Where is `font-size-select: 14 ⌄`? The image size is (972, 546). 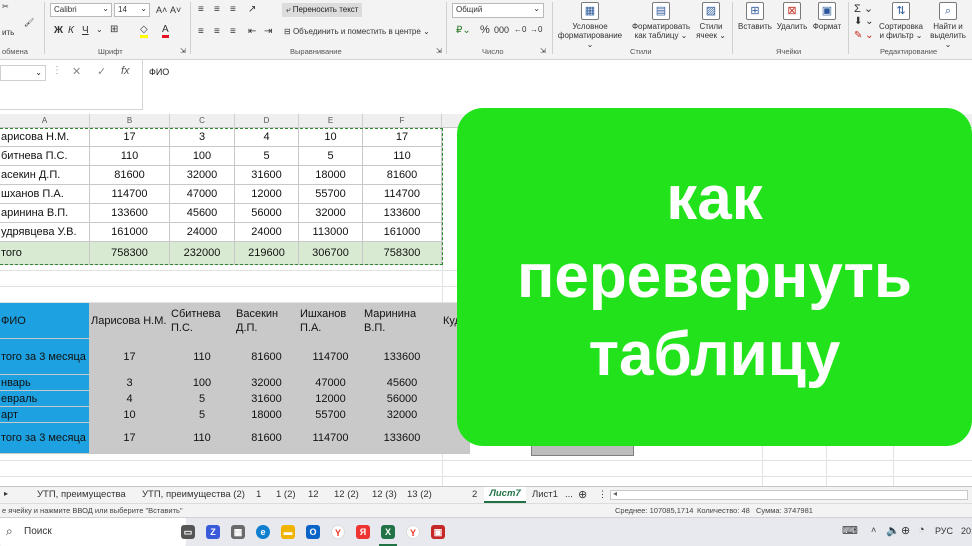
font-size-select: 14 ⌄ is located at coordinates (132, 10).